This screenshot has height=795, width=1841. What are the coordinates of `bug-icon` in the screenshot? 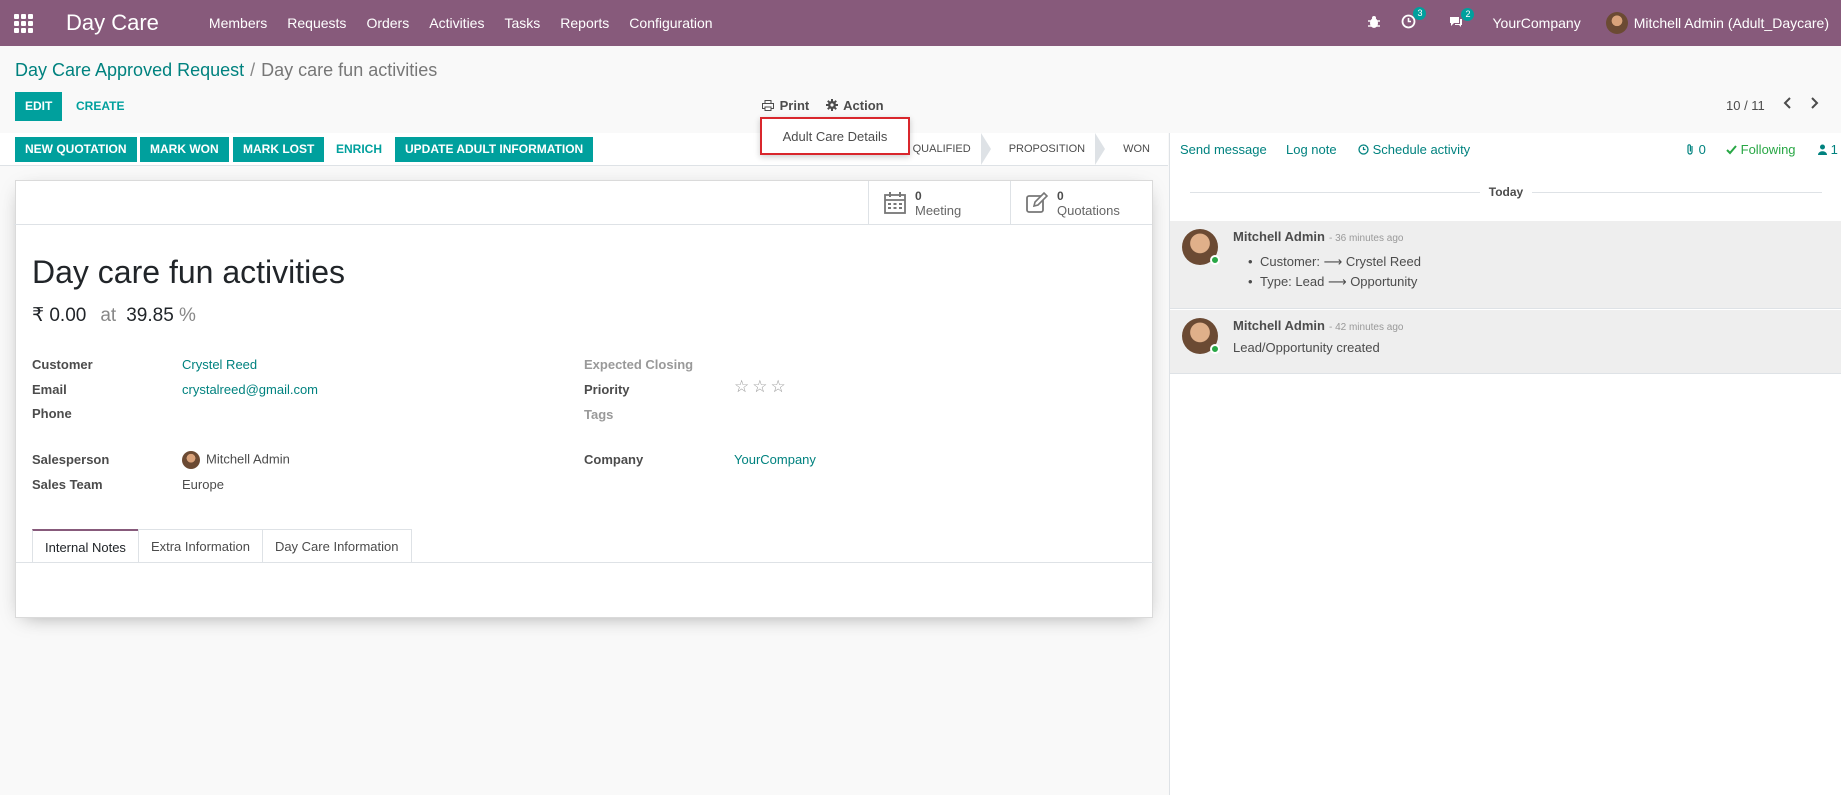 It's located at (1374, 23).